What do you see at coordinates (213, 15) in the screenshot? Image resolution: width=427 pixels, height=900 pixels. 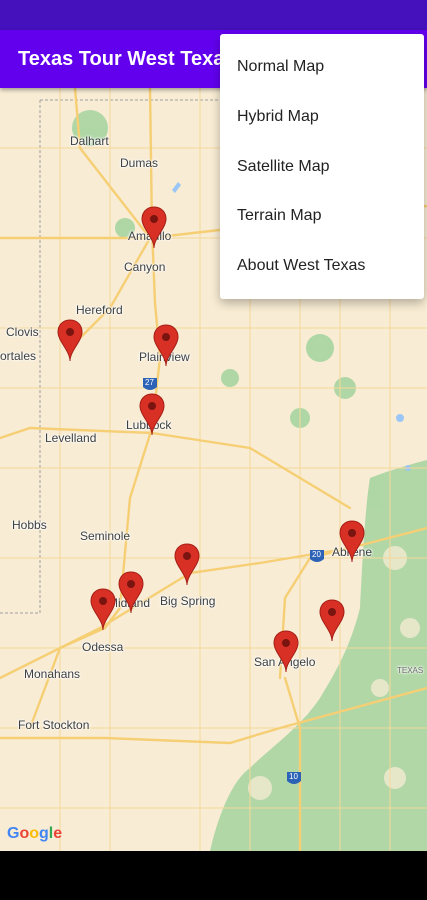 I see `status-bar` at bounding box center [213, 15].